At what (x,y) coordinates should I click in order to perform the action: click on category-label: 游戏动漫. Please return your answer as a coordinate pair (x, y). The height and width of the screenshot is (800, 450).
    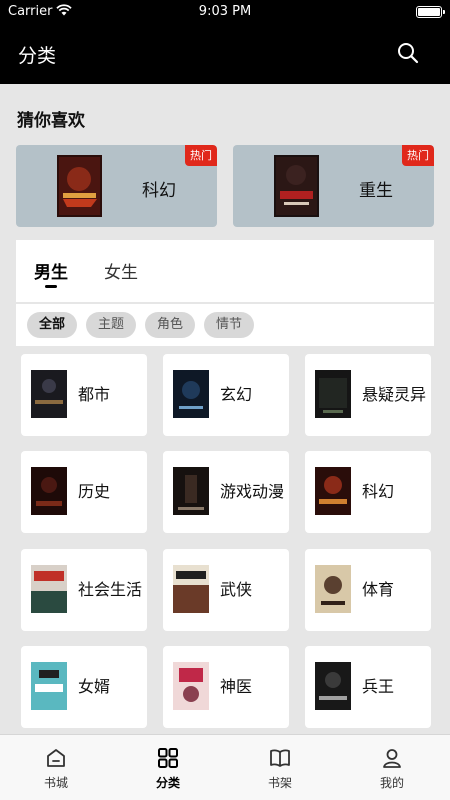
    Looking at the image, I should click on (252, 491).